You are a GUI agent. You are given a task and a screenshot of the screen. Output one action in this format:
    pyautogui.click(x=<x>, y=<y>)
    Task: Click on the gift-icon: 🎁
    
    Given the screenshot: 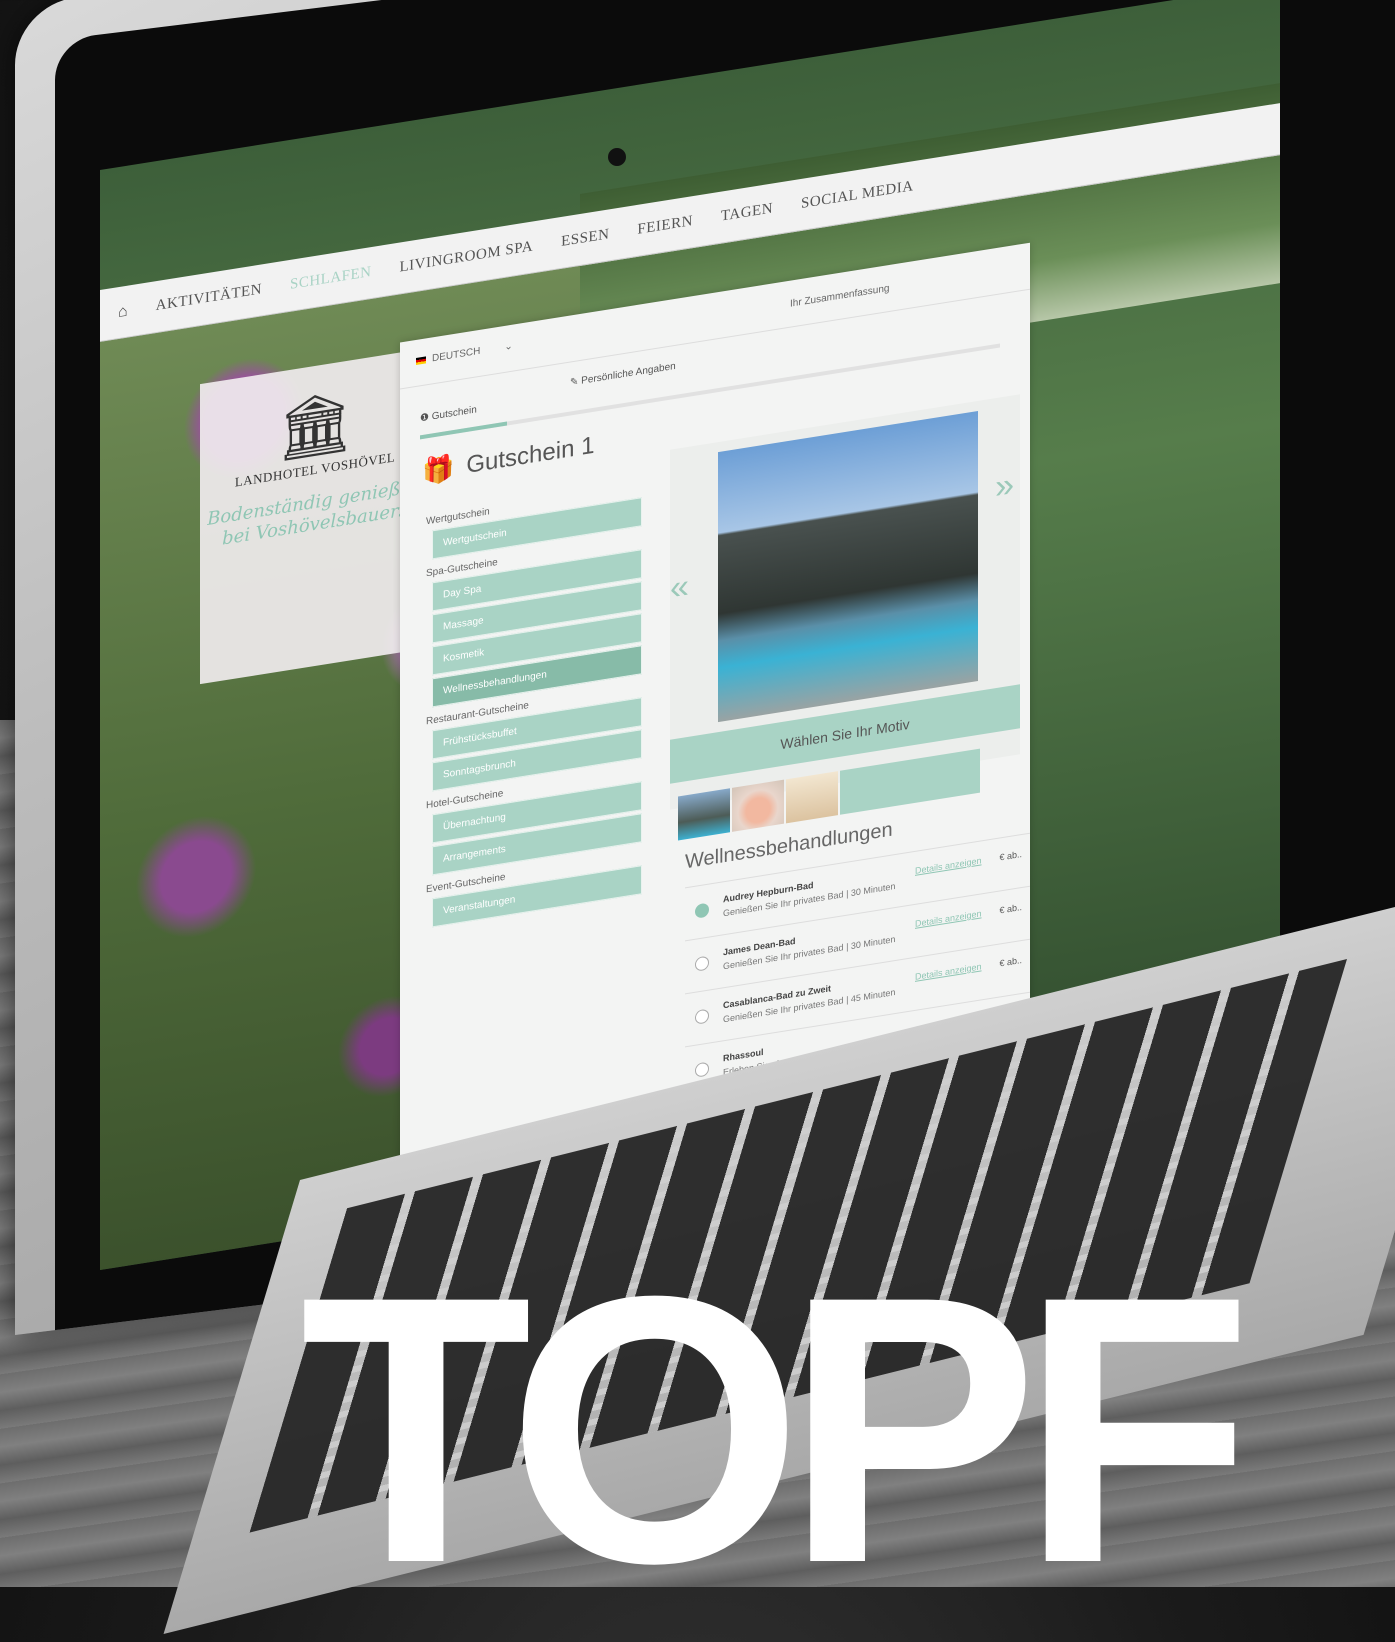 What is the action you would take?
    pyautogui.click(x=438, y=469)
    